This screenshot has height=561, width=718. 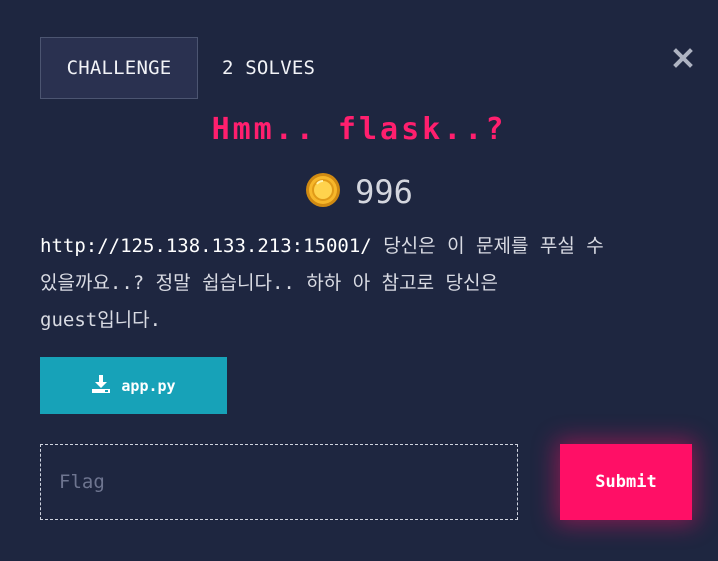 I want to click on challenge-url: http://125.138.133.213:15001/, so click(x=206, y=246).